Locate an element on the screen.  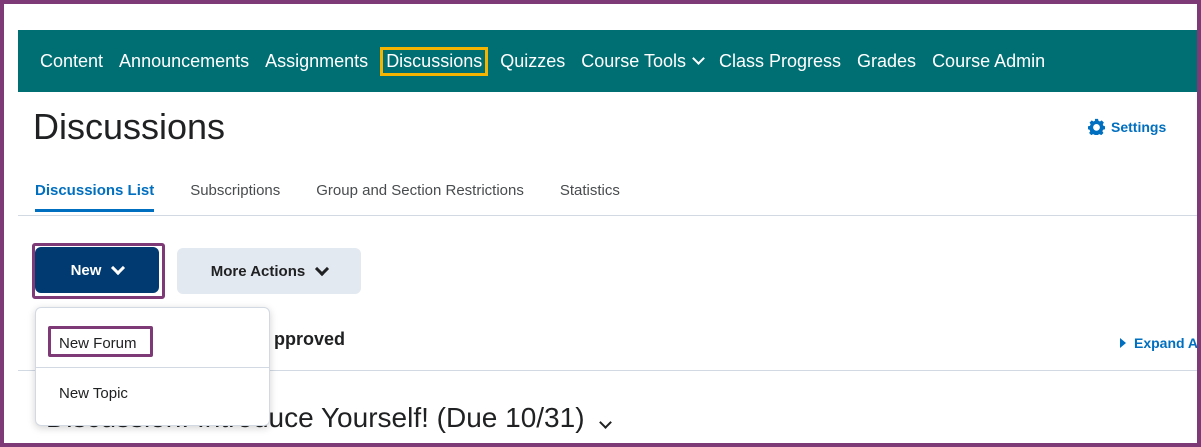
gear-icon is located at coordinates (1096, 126).